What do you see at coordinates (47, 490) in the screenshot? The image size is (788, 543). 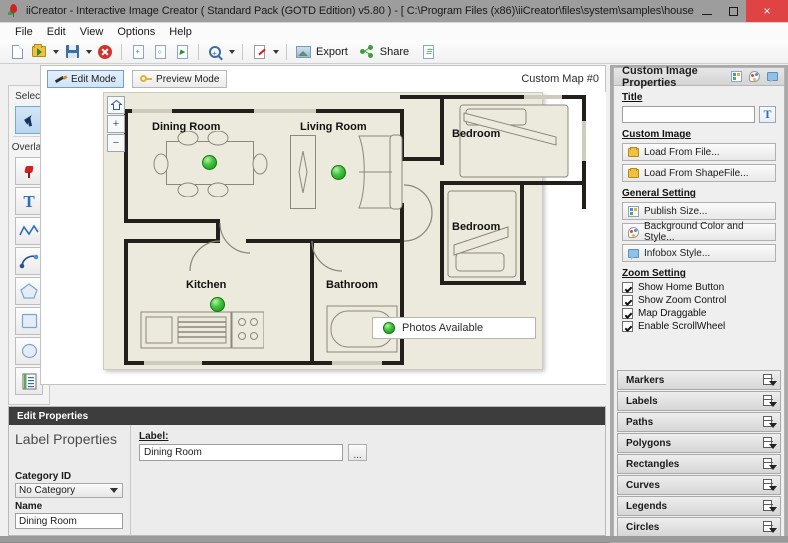 I see `category-id-value: No Category` at bounding box center [47, 490].